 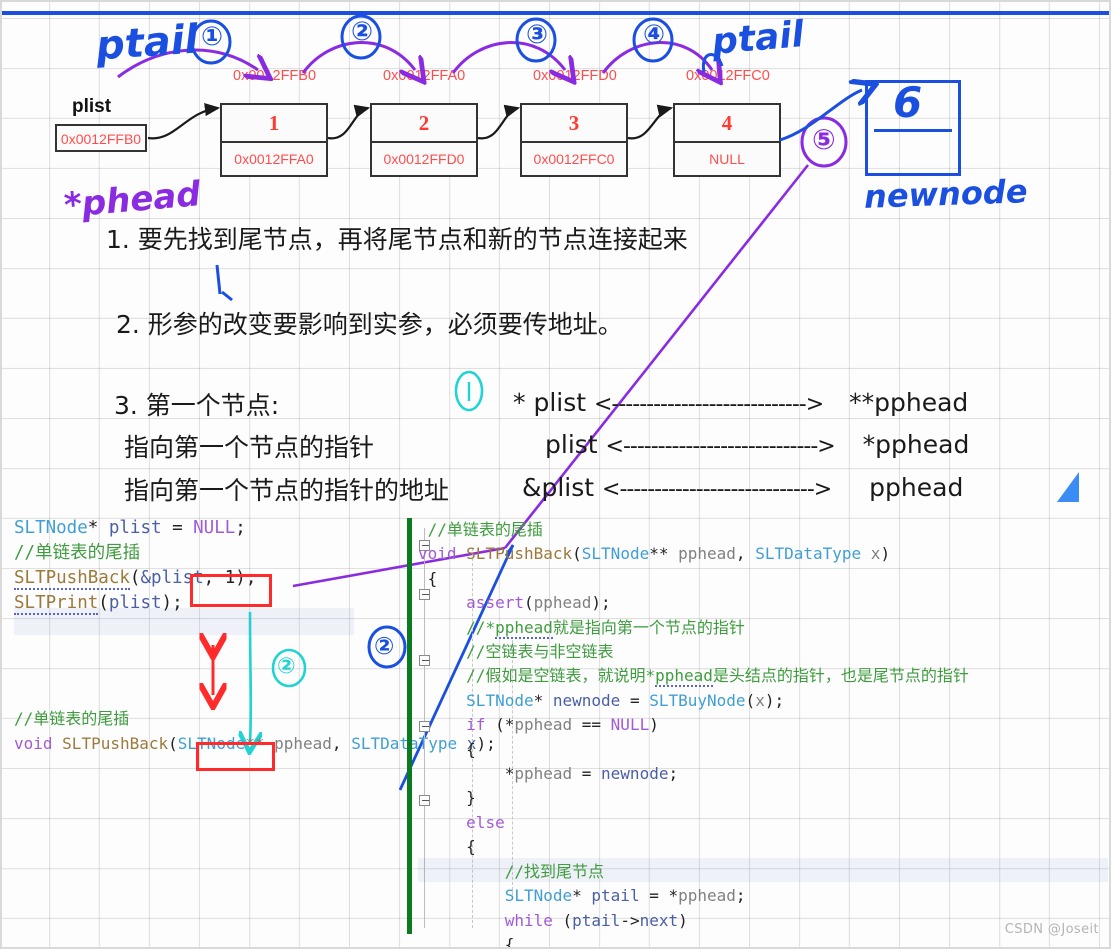 I want to click on list-node-0: 1 0x0012FFA0, so click(x=274, y=140).